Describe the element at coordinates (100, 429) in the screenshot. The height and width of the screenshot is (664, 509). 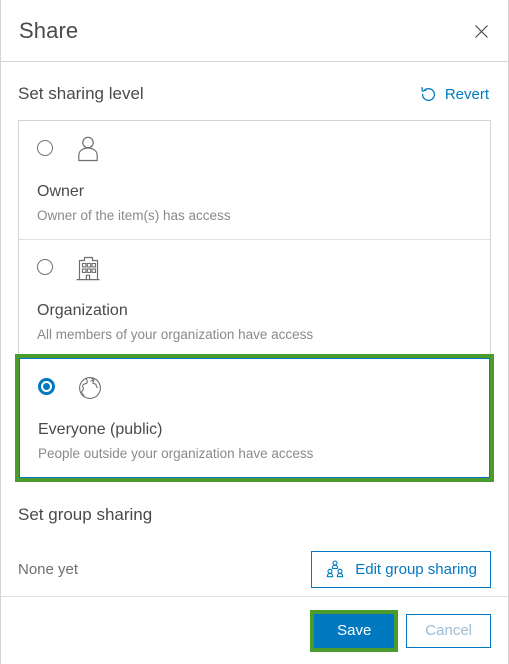
I see `sharing-option-everyone-label: Everyone (public)` at that location.